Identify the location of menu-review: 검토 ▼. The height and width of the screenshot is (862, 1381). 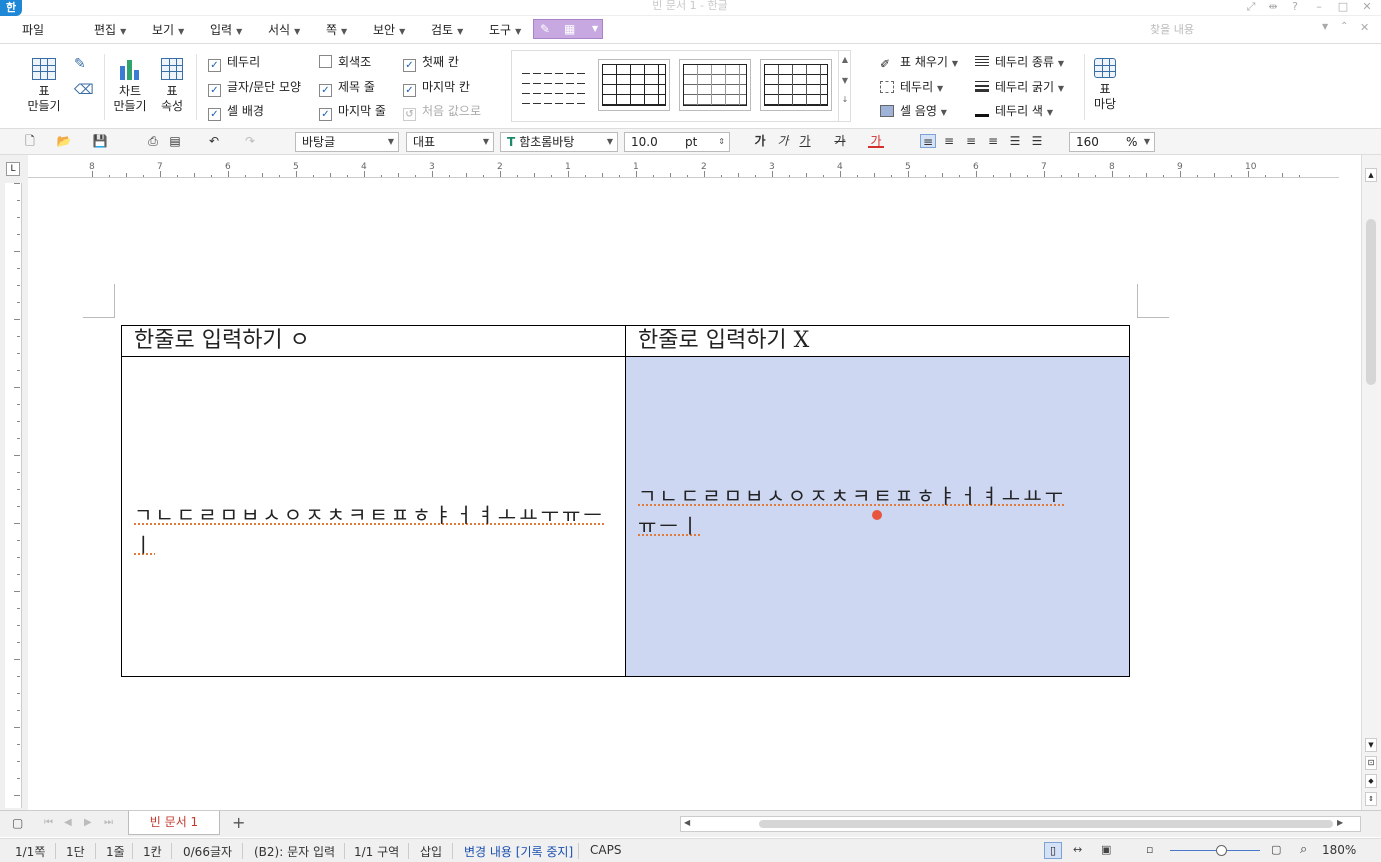
(447, 30).